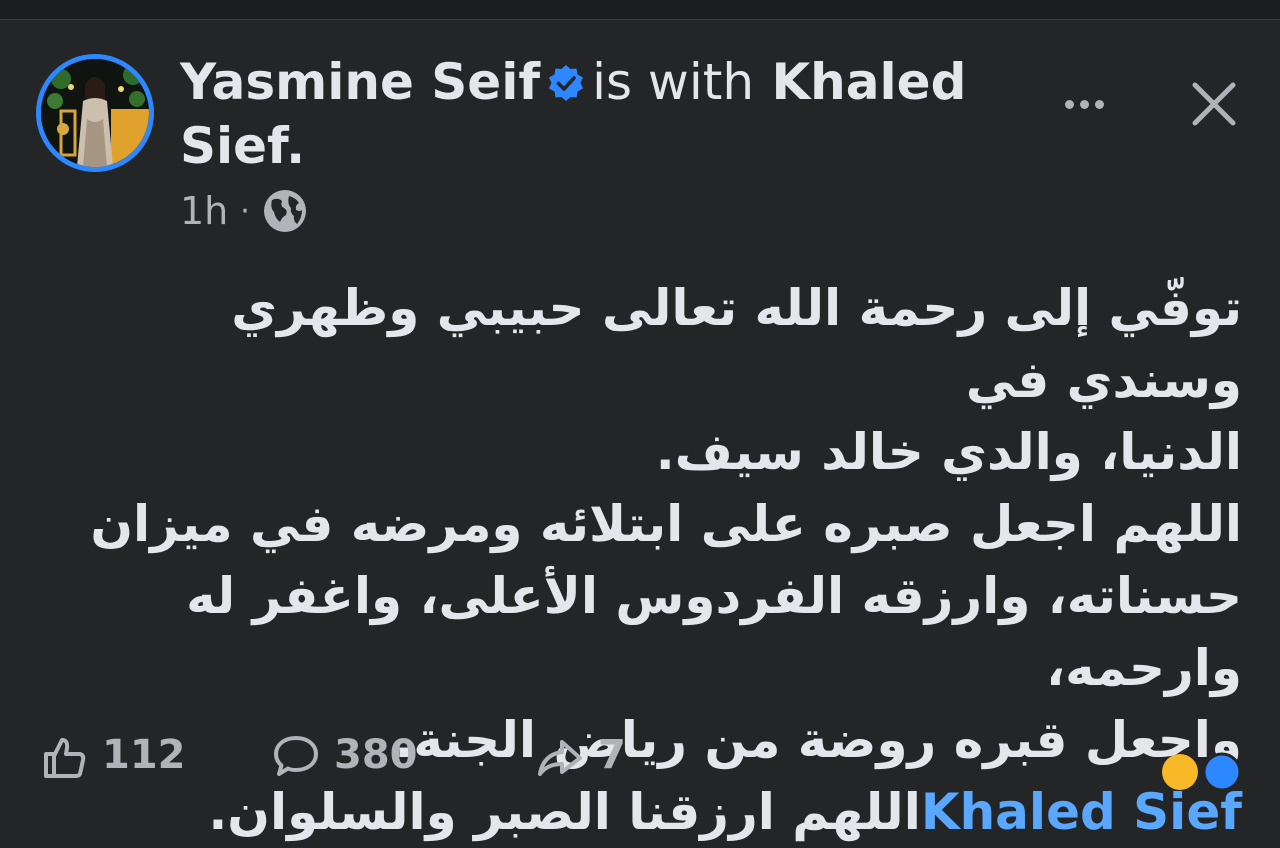 This screenshot has height=848, width=1280. I want to click on like-icon, so click(65, 758).